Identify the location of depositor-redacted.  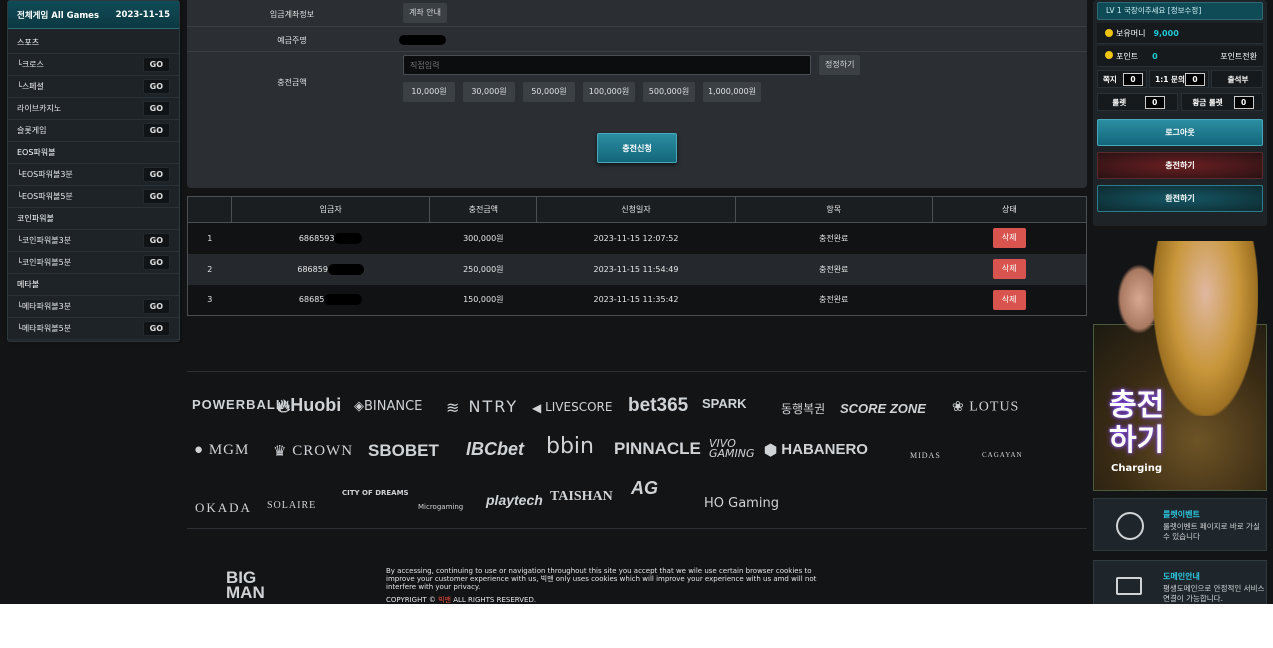
(422, 40).